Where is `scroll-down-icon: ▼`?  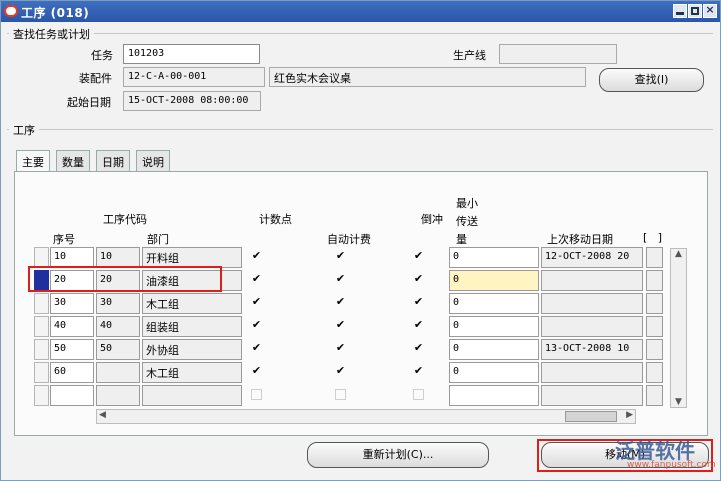
scroll-down-icon: ▼ is located at coordinates (678, 402).